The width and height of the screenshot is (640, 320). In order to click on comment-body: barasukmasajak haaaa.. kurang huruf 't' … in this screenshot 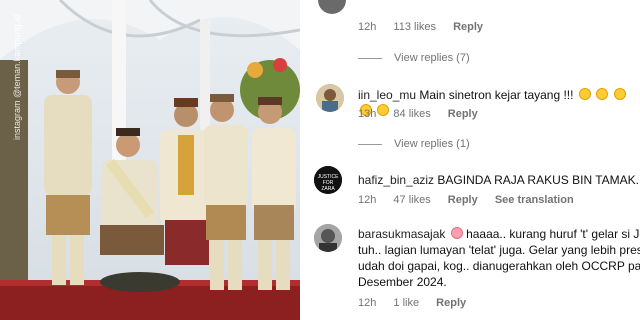, I will do `click(499, 258)`.